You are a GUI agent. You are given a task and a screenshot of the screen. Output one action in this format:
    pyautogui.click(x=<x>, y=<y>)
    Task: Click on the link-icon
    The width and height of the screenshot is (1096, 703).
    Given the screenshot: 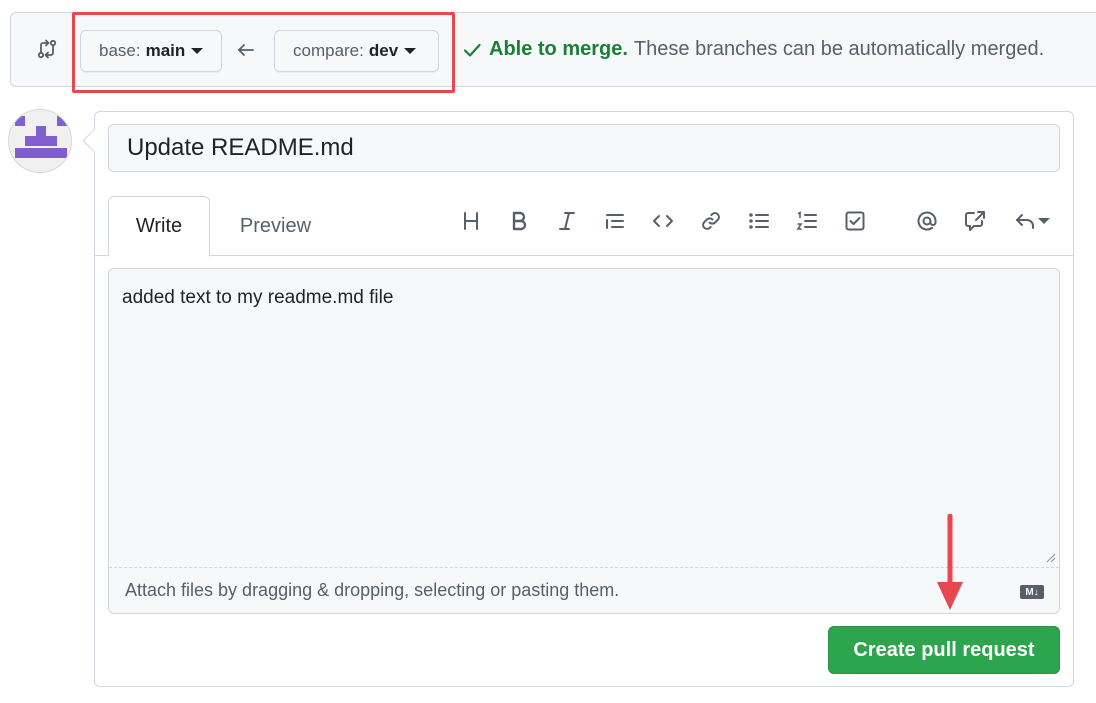 What is the action you would take?
    pyautogui.click(x=711, y=221)
    